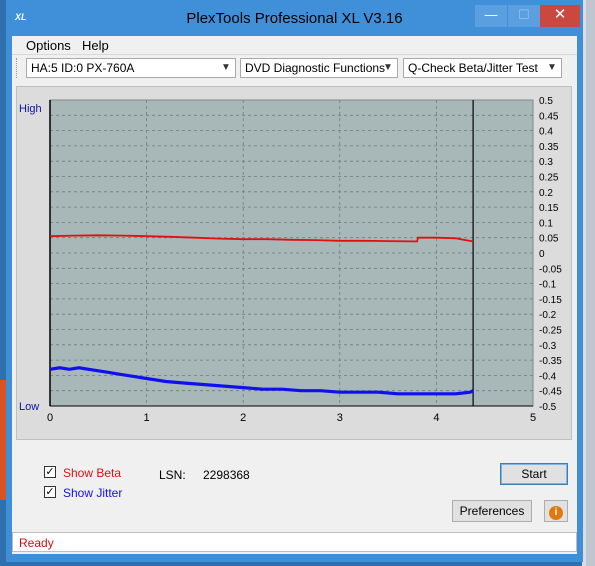 The width and height of the screenshot is (595, 566). What do you see at coordinates (92, 493) in the screenshot?
I see `show-jitter-label: Show Jitter` at bounding box center [92, 493].